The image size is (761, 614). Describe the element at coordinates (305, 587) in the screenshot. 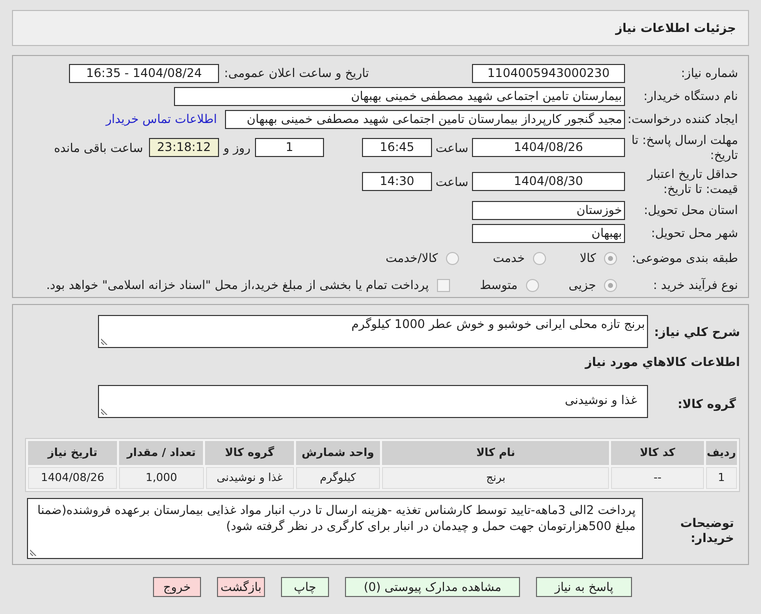

I see `action-button: چاپ` at that location.